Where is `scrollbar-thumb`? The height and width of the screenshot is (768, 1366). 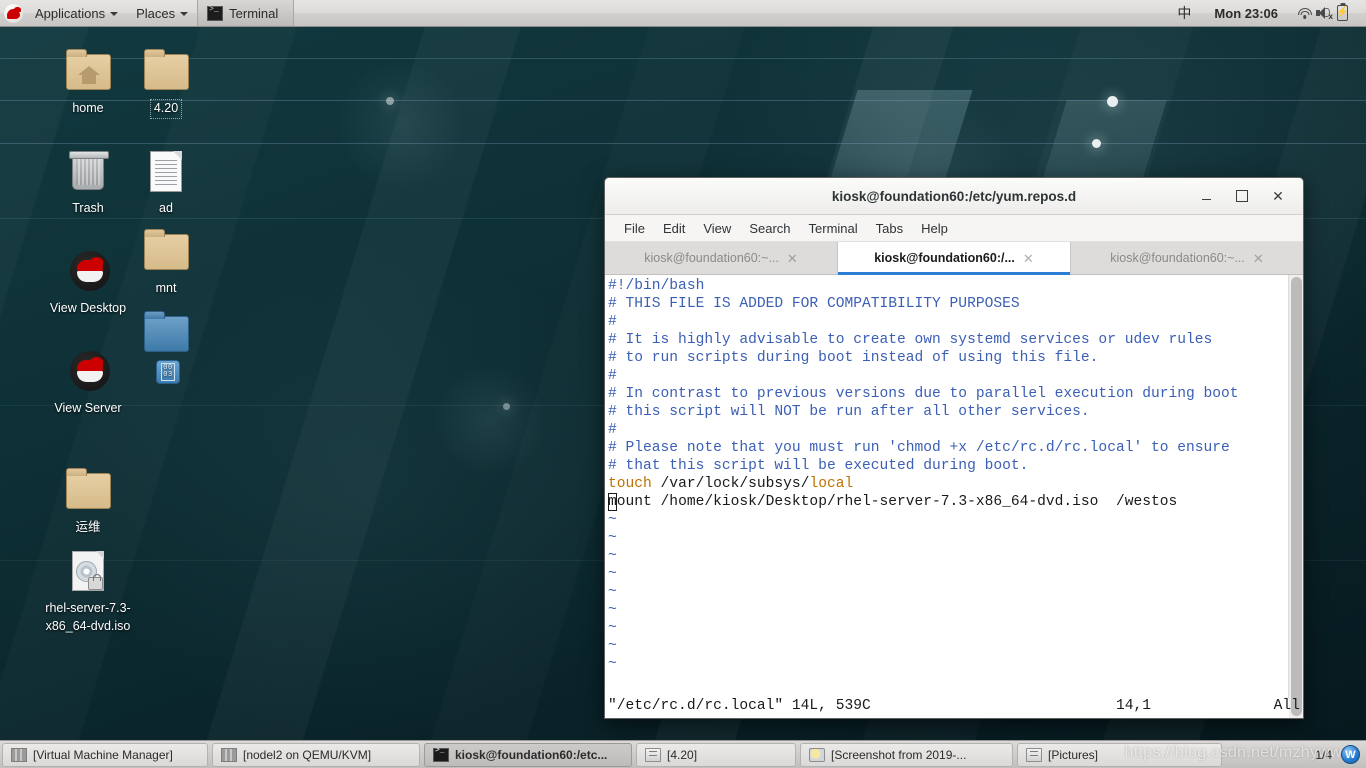
scrollbar-thumb is located at coordinates (1296, 496).